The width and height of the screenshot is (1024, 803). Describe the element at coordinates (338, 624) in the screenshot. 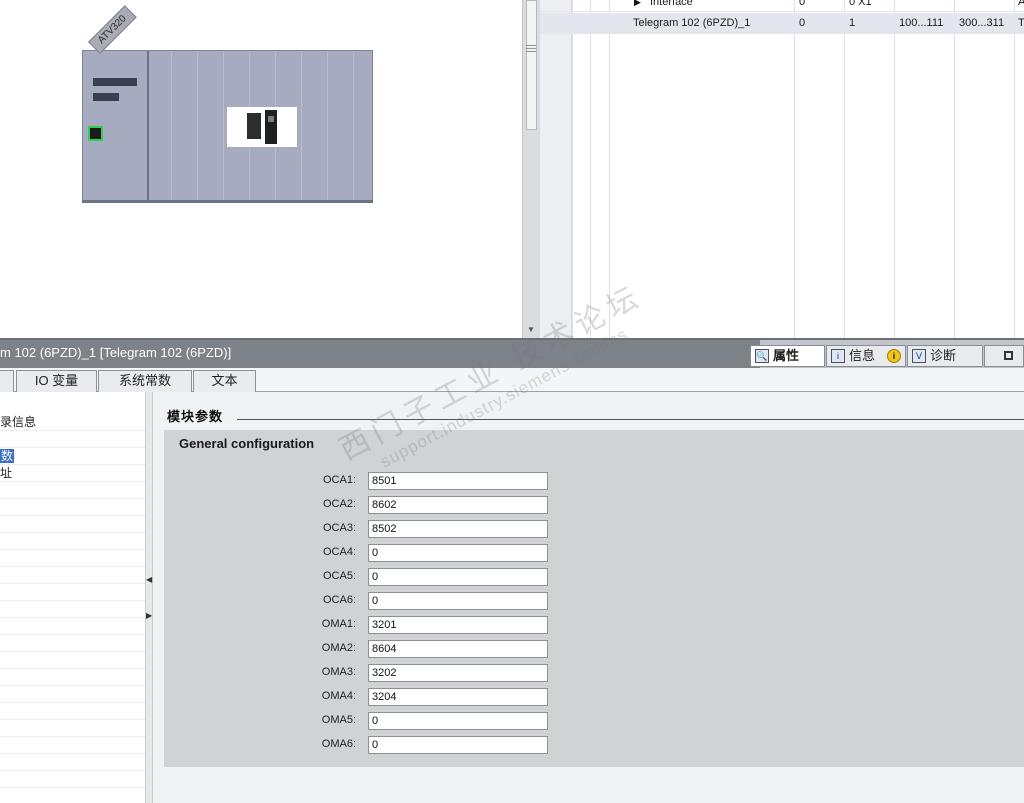

I see `param-label-oma1: OMA1:` at that location.